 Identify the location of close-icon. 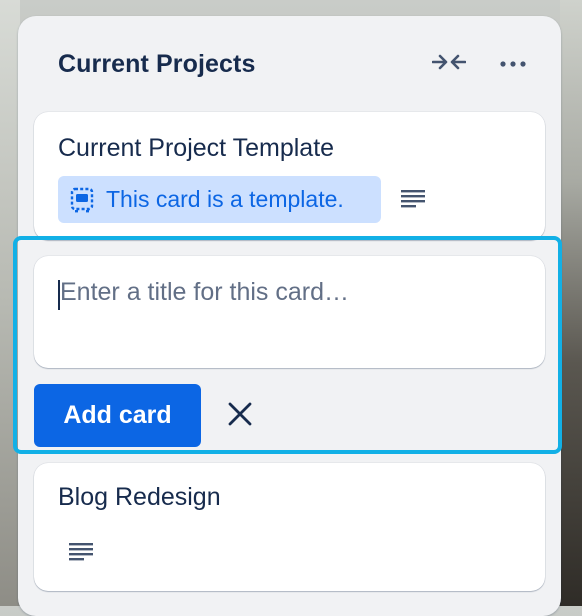
(240, 416).